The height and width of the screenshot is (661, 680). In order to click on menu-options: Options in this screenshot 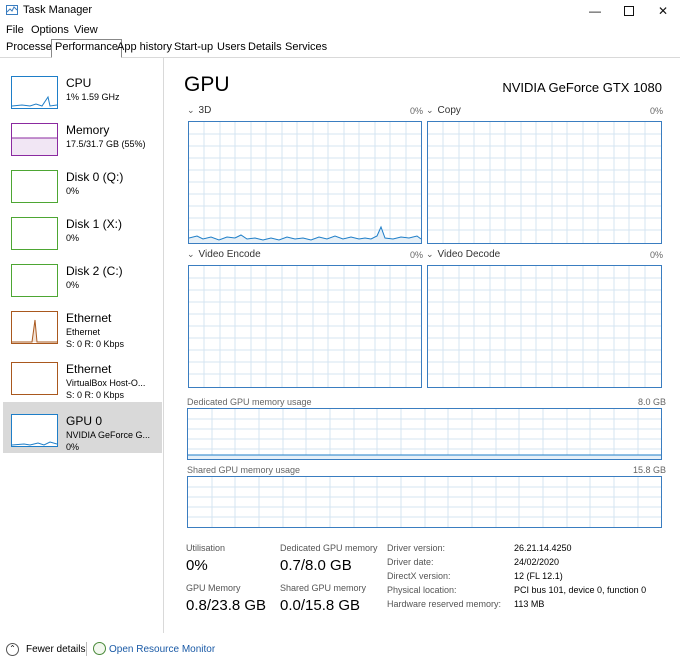, I will do `click(50, 30)`.